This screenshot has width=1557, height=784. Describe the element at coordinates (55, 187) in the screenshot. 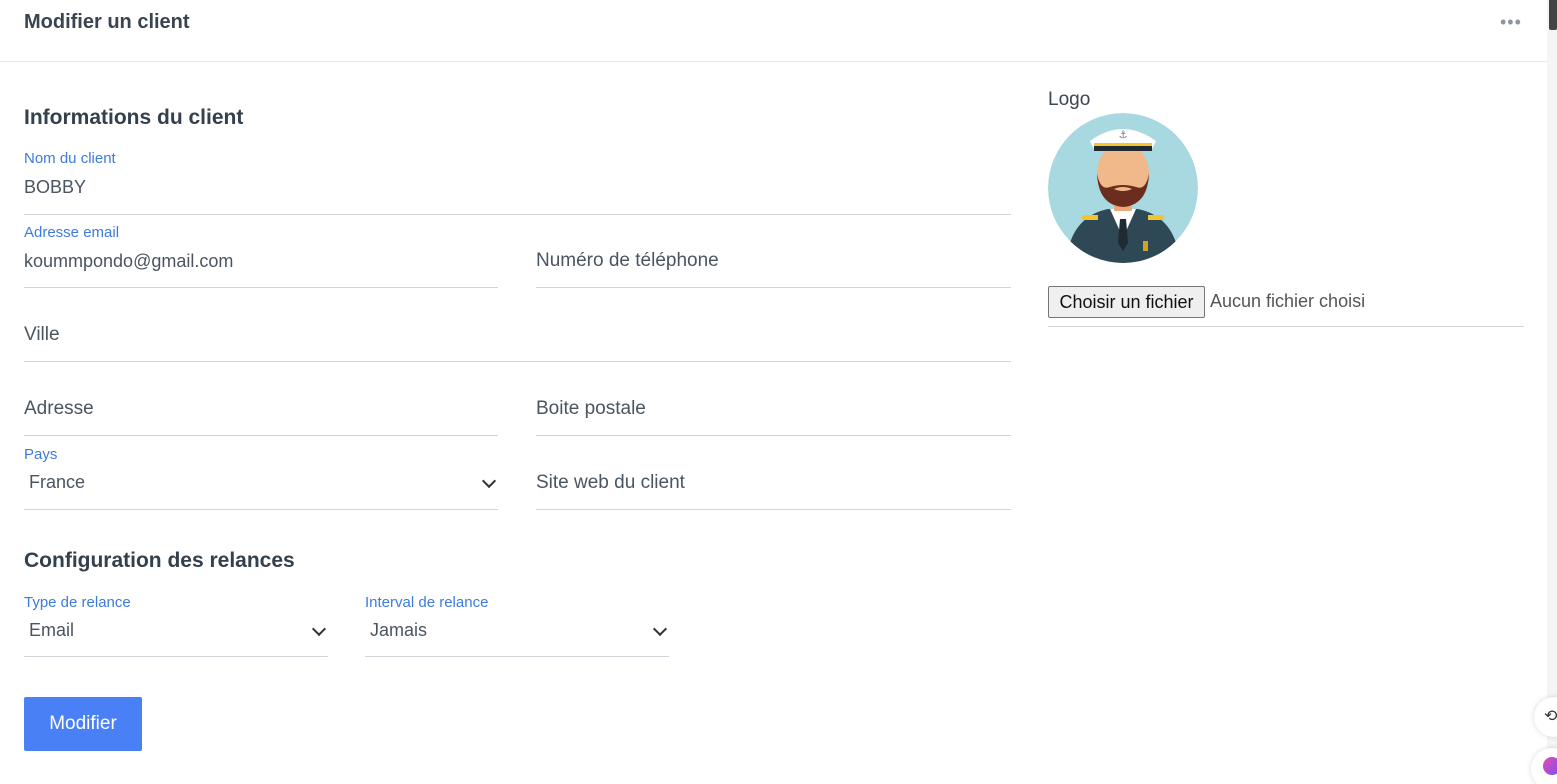

I see `client-name-value: BOBBY` at that location.